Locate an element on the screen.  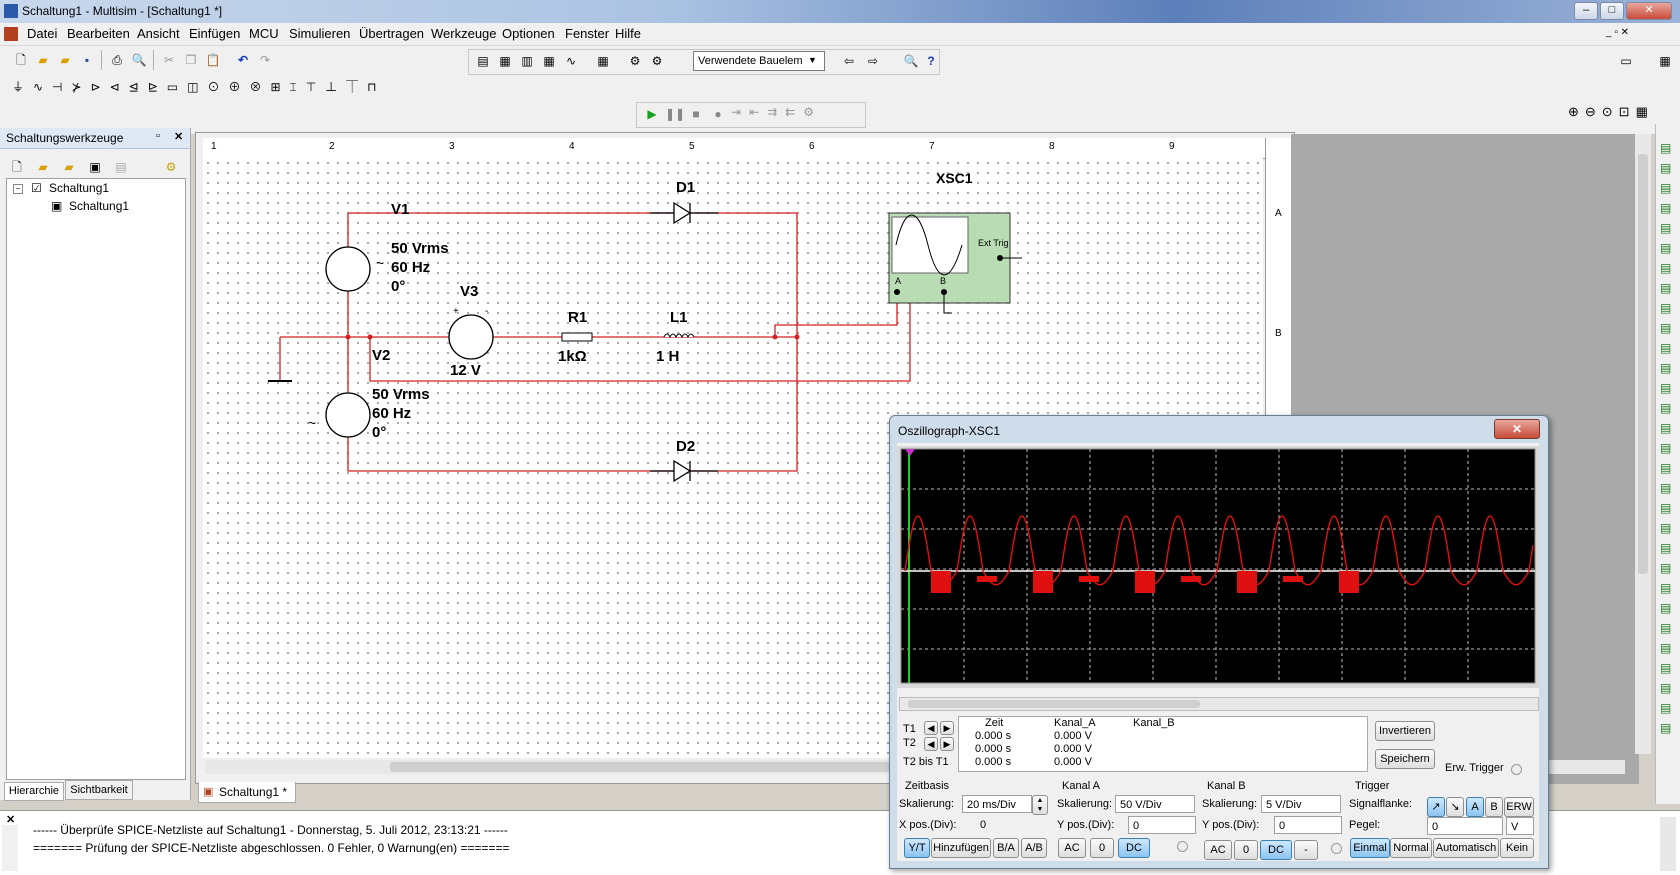
v2-amplitude: 50 Vrms is located at coordinates (401, 394).